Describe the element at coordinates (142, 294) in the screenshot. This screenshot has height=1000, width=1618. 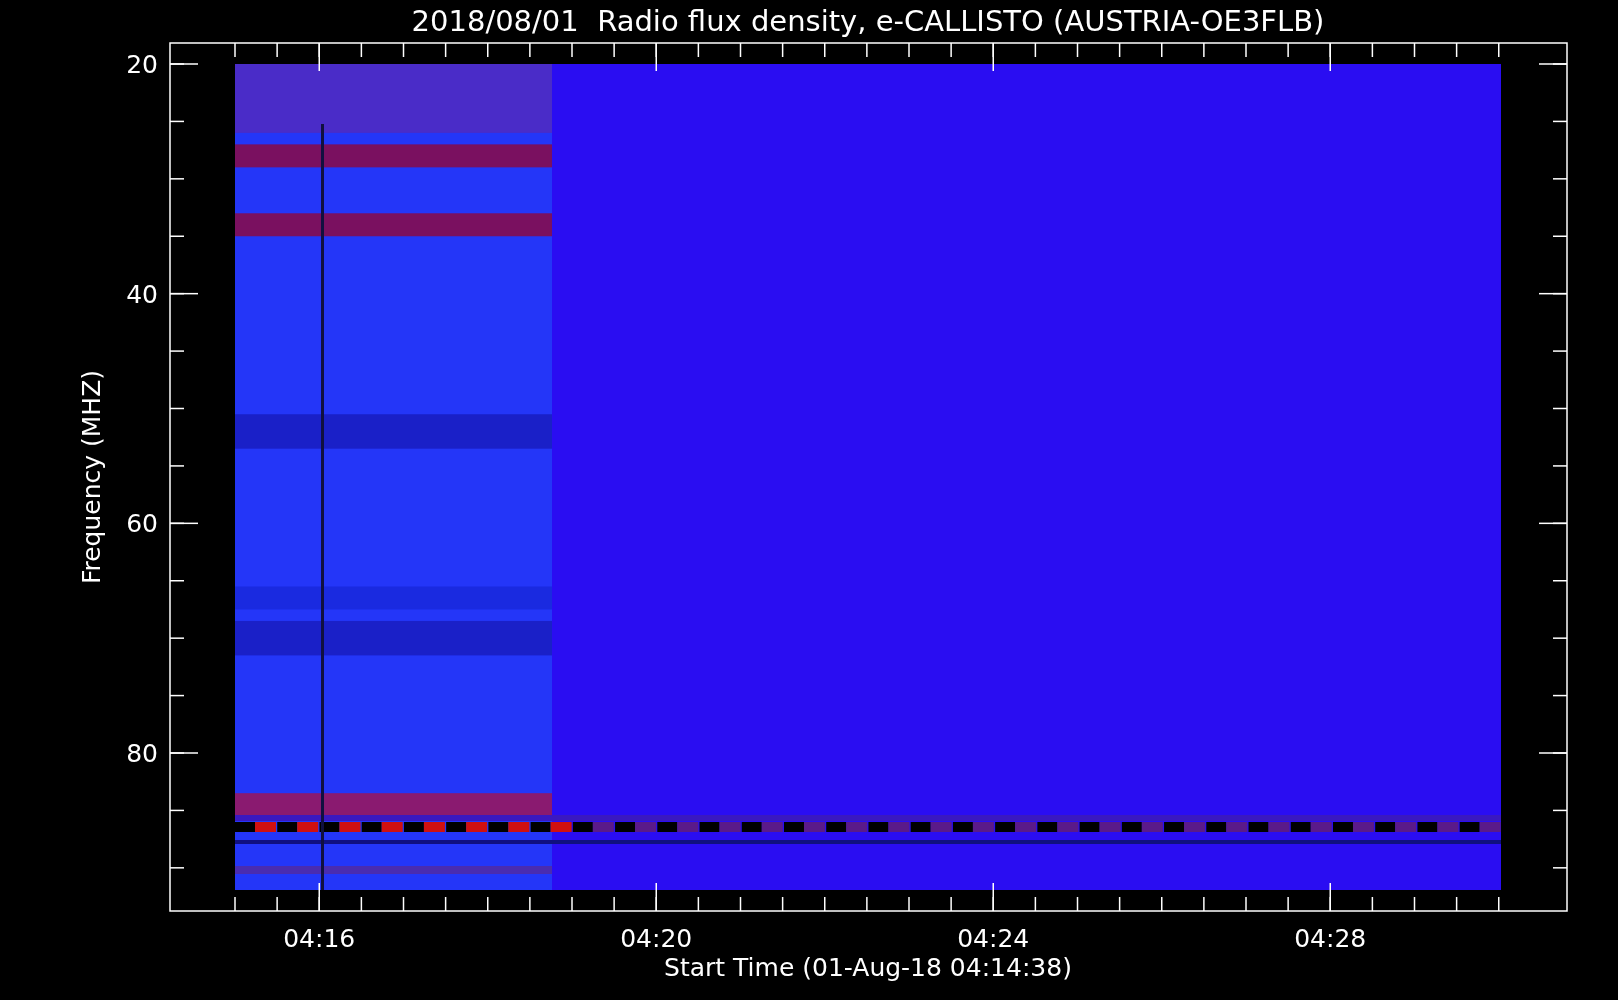
I see `y-tick-label: 40` at that location.